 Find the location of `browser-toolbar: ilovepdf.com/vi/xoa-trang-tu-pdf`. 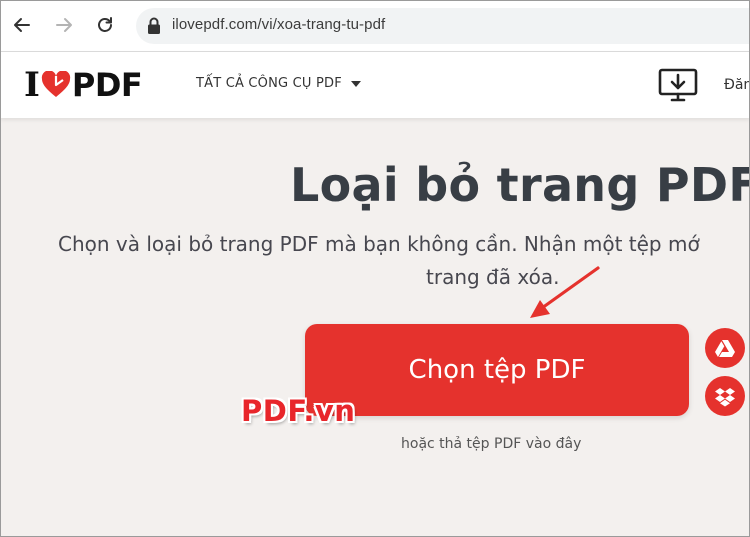

browser-toolbar: ilovepdf.com/vi/xoa-trang-tu-pdf is located at coordinates (375, 26).